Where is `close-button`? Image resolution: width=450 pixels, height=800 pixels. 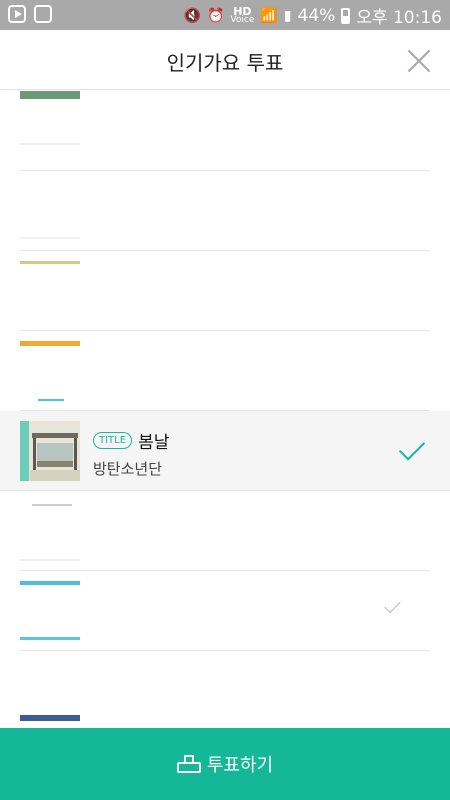
close-button is located at coordinates (419, 61).